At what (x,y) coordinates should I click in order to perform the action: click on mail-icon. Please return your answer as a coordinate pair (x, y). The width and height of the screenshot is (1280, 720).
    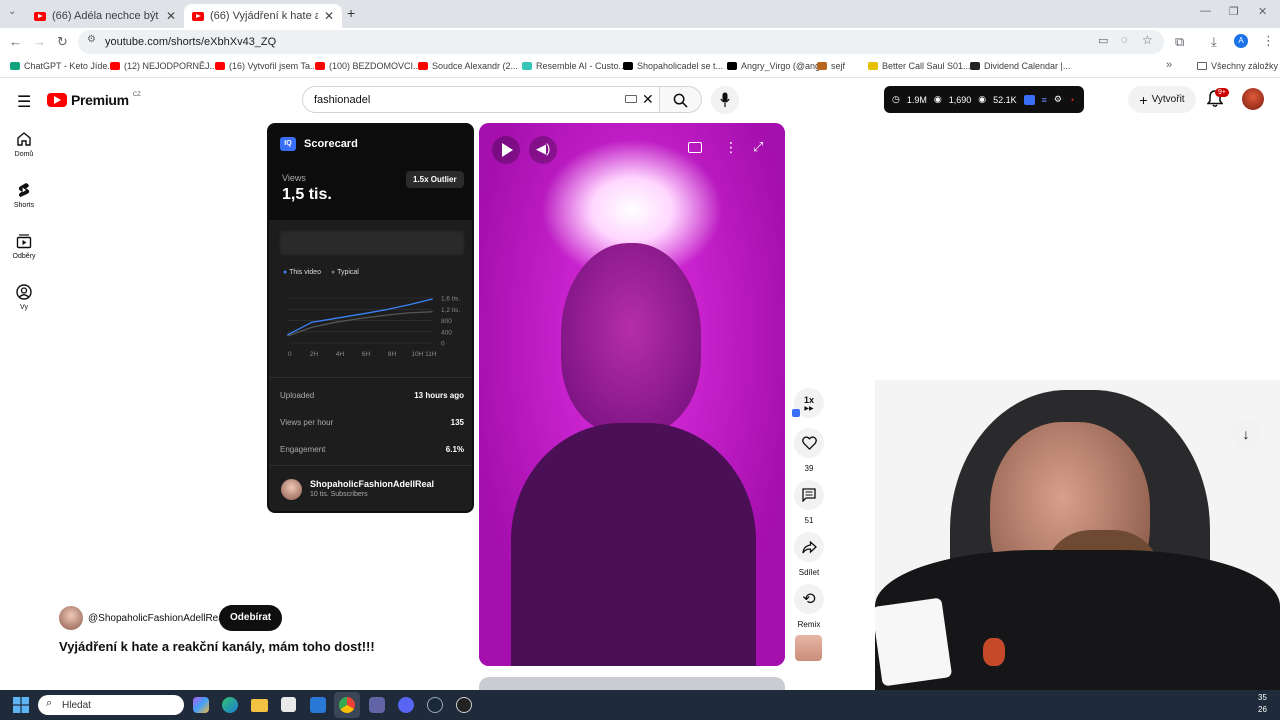
    Looking at the image, I should click on (318, 705).